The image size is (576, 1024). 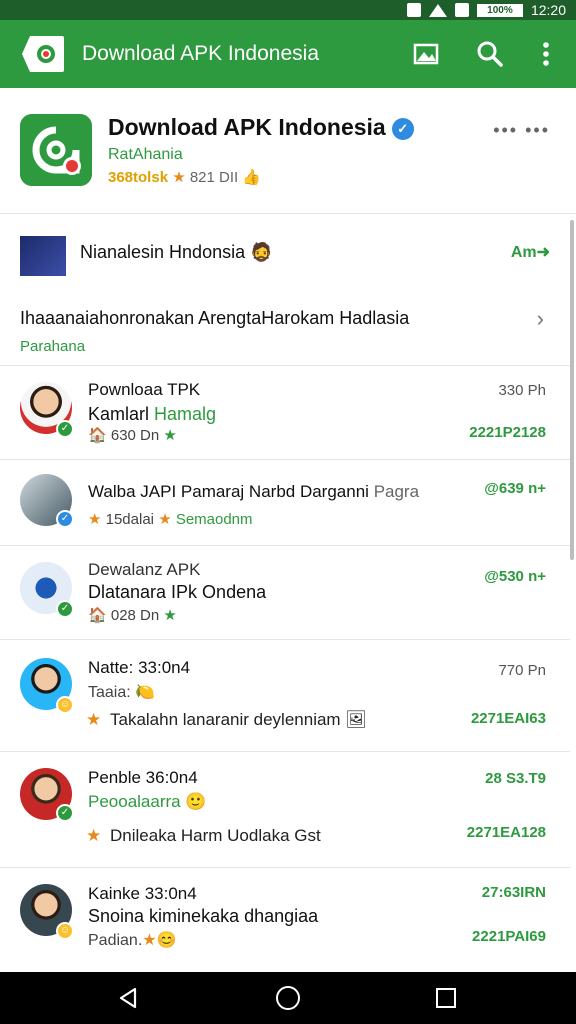 What do you see at coordinates (152, 414) in the screenshot?
I see `chat-subtitle: Kamlarl Hamalg` at bounding box center [152, 414].